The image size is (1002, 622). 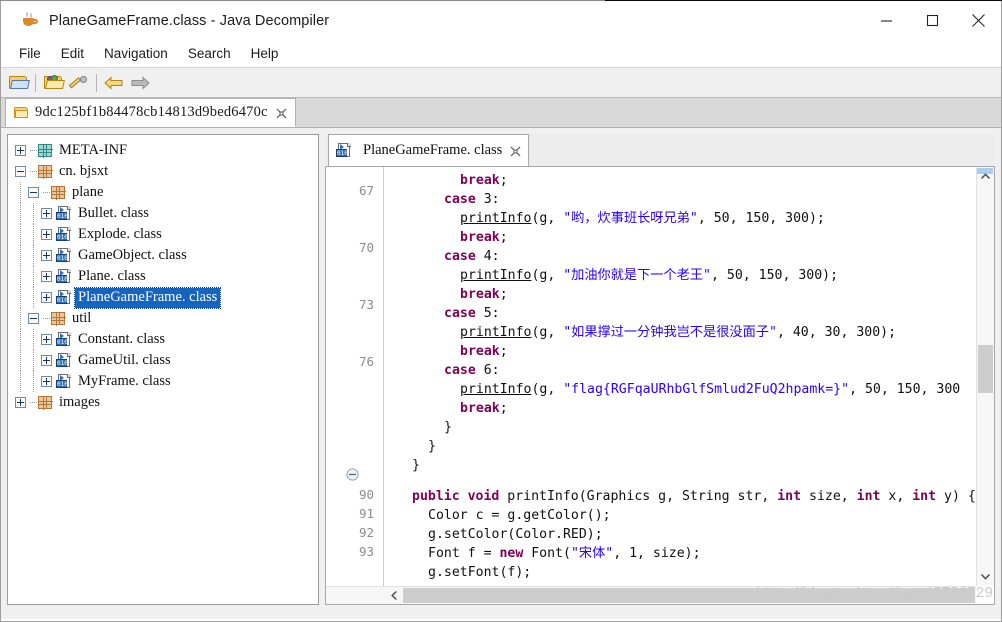 What do you see at coordinates (166, 171) in the screenshot?
I see `tree-node-cn-bjsxt: cn. bjsxt` at bounding box center [166, 171].